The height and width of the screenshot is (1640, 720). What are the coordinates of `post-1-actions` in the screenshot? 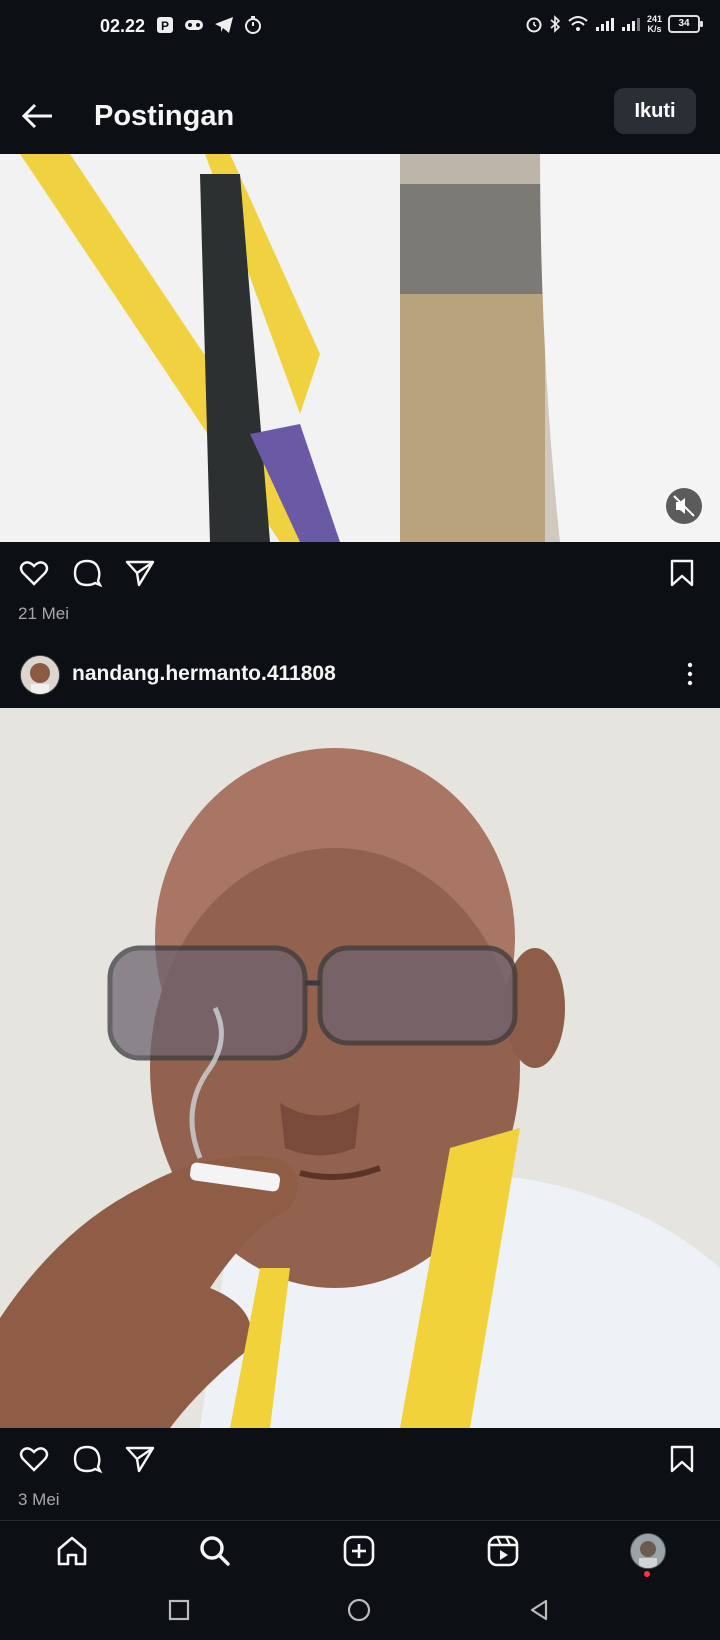 It's located at (360, 573).